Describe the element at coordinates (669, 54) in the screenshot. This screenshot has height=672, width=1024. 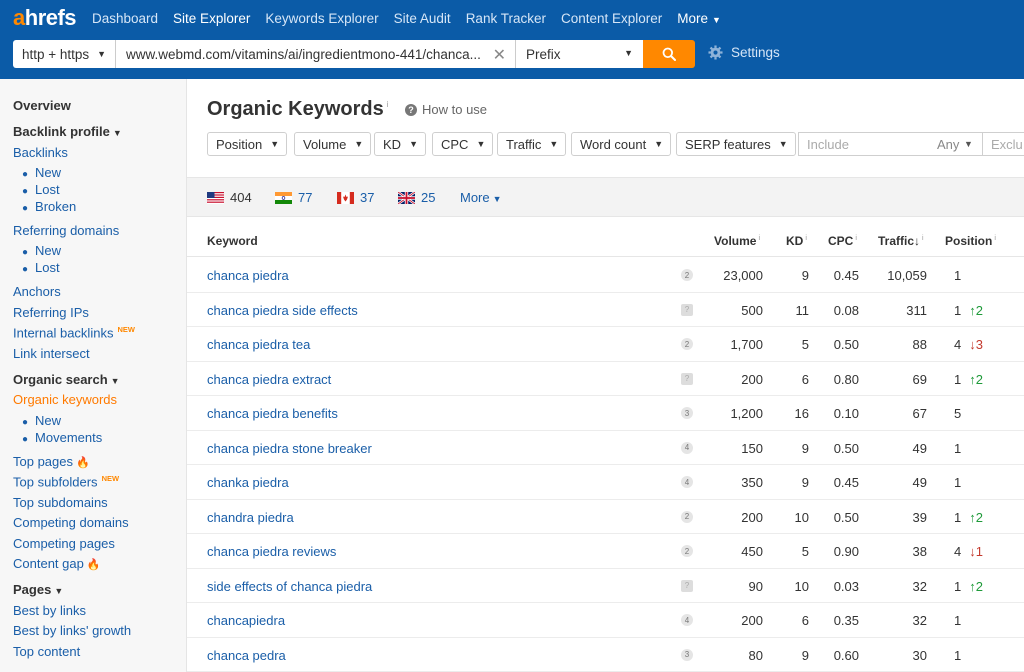
I see `search-button` at that location.